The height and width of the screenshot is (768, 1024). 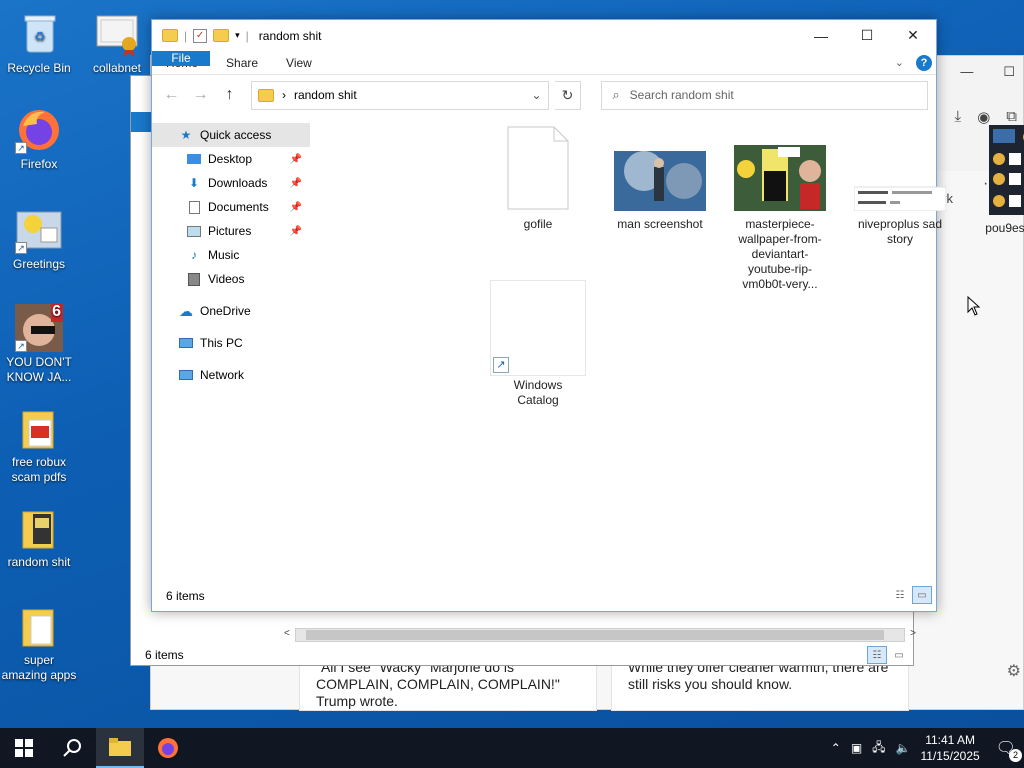 I want to click on nav-downloads: ⬇ Downloads 📌, so click(x=231, y=183).